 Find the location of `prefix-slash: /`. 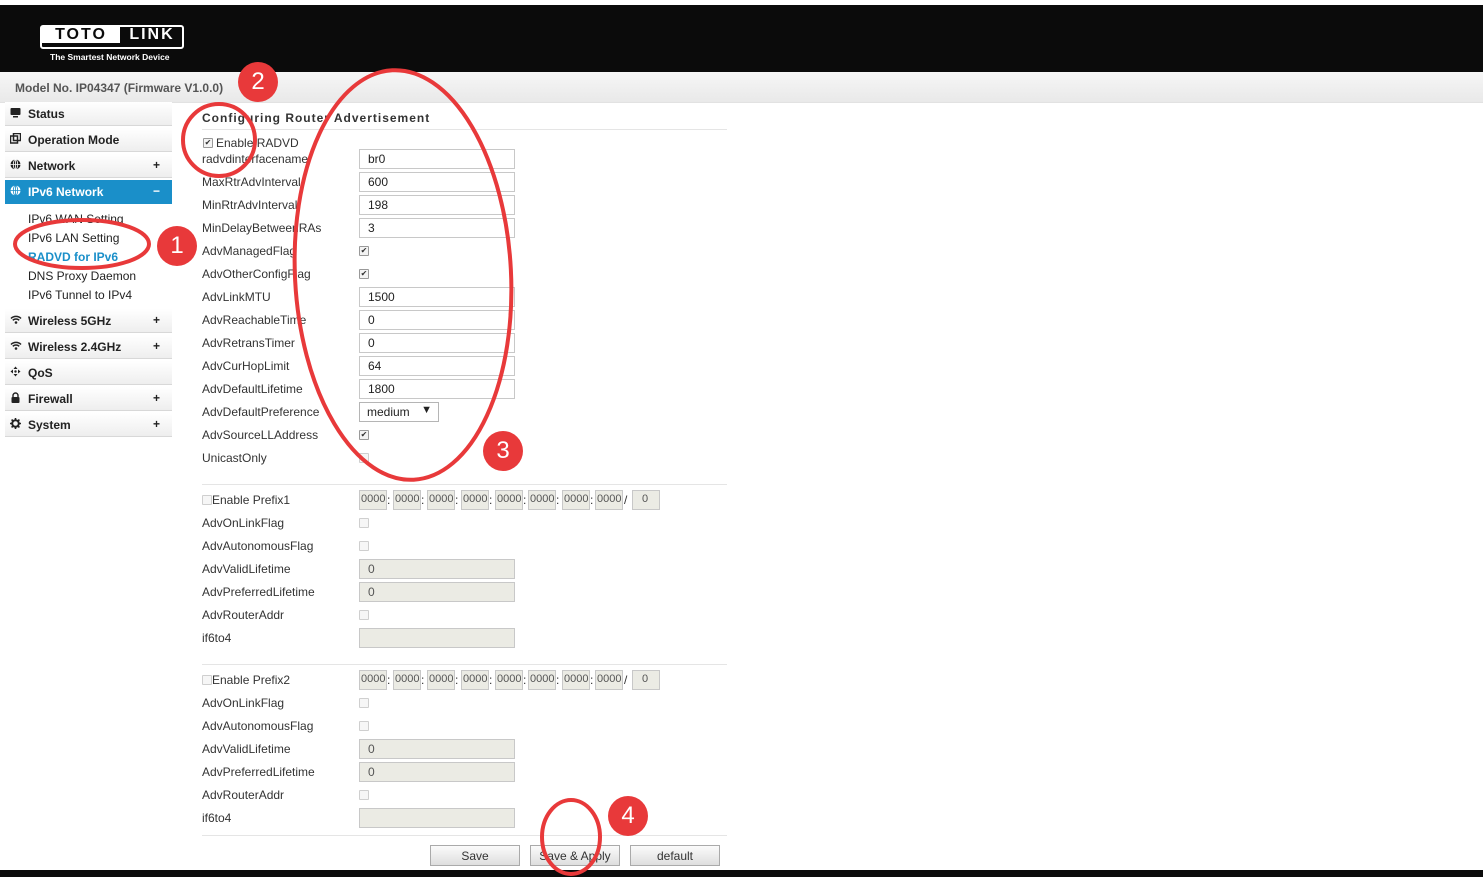

prefix-slash: / is located at coordinates (626, 680).